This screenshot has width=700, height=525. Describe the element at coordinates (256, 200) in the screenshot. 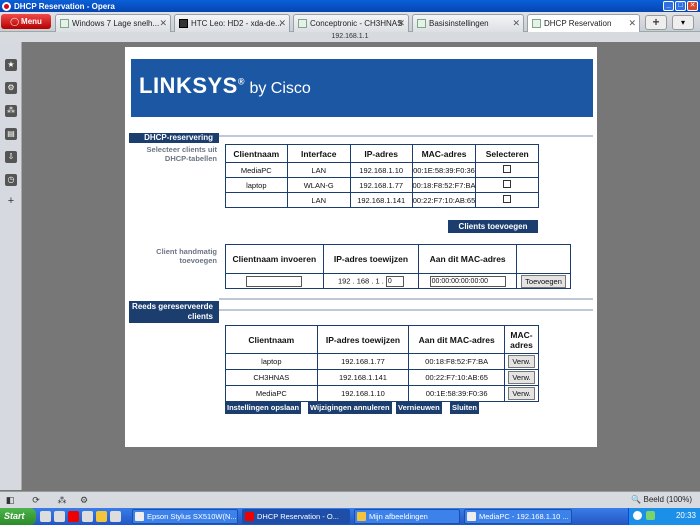

I see `cell-name` at that location.